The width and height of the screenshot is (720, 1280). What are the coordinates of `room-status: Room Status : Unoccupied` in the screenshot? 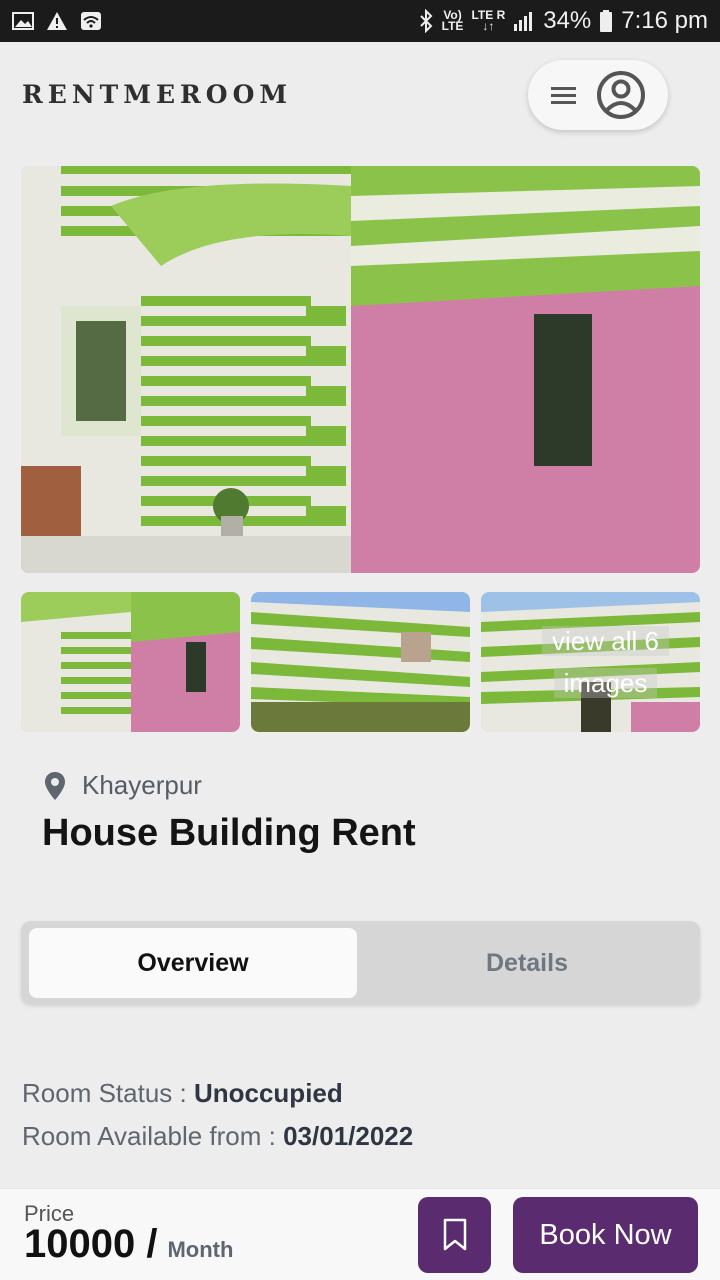 It's located at (182, 1093).